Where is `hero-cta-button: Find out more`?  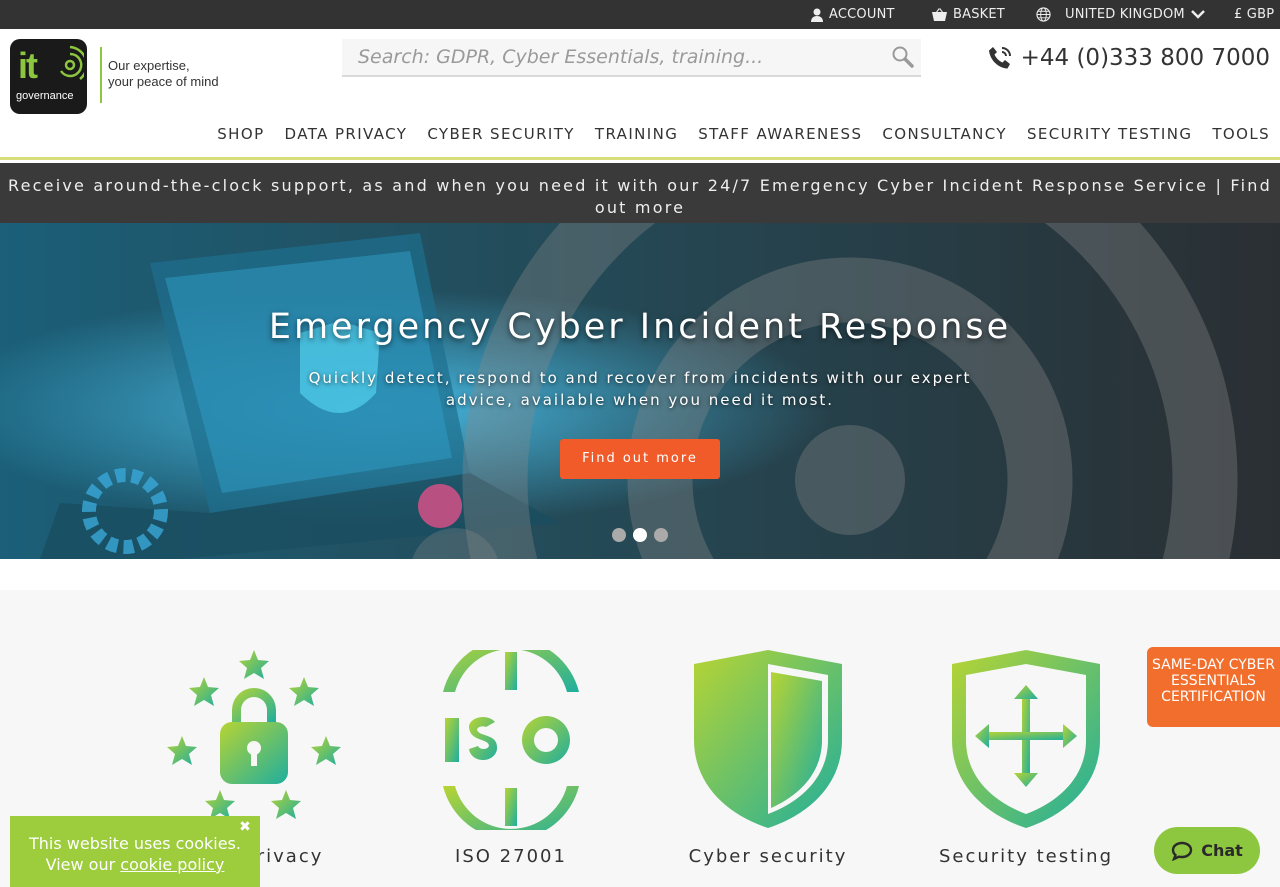
hero-cta-button: Find out more is located at coordinates (640, 459).